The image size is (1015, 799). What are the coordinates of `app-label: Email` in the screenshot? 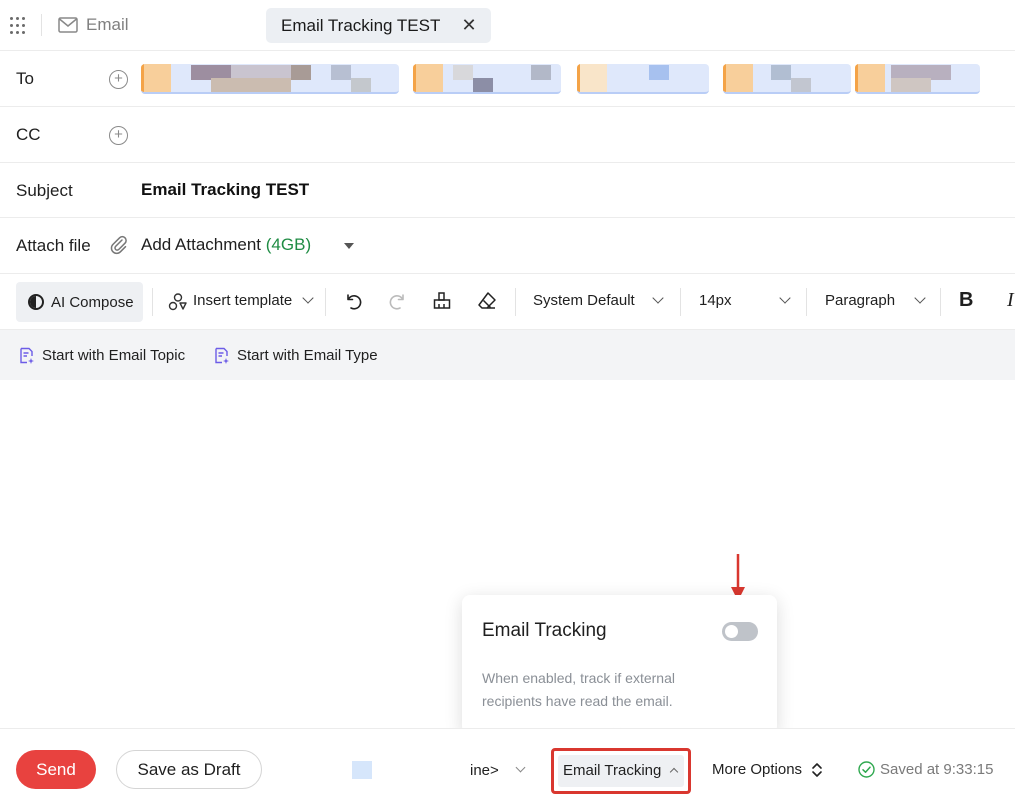 It's located at (107, 25).